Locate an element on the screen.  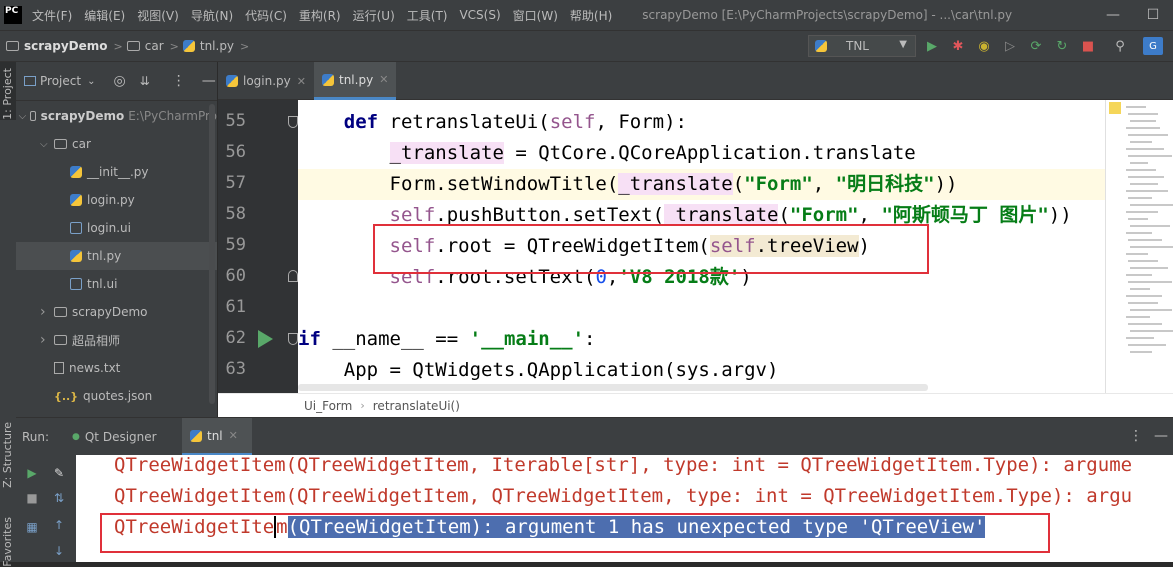
json-file-icon: {..} is located at coordinates (66, 396).